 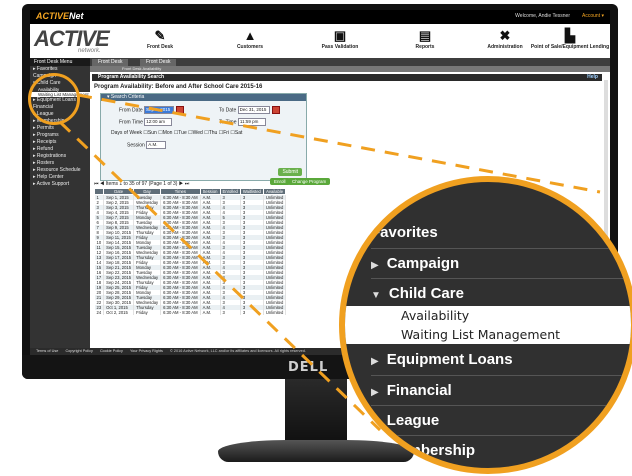 What do you see at coordinates (501, 263) in the screenshot?
I see `zoom-item-campaign: ▶ Campaign` at bounding box center [501, 263].